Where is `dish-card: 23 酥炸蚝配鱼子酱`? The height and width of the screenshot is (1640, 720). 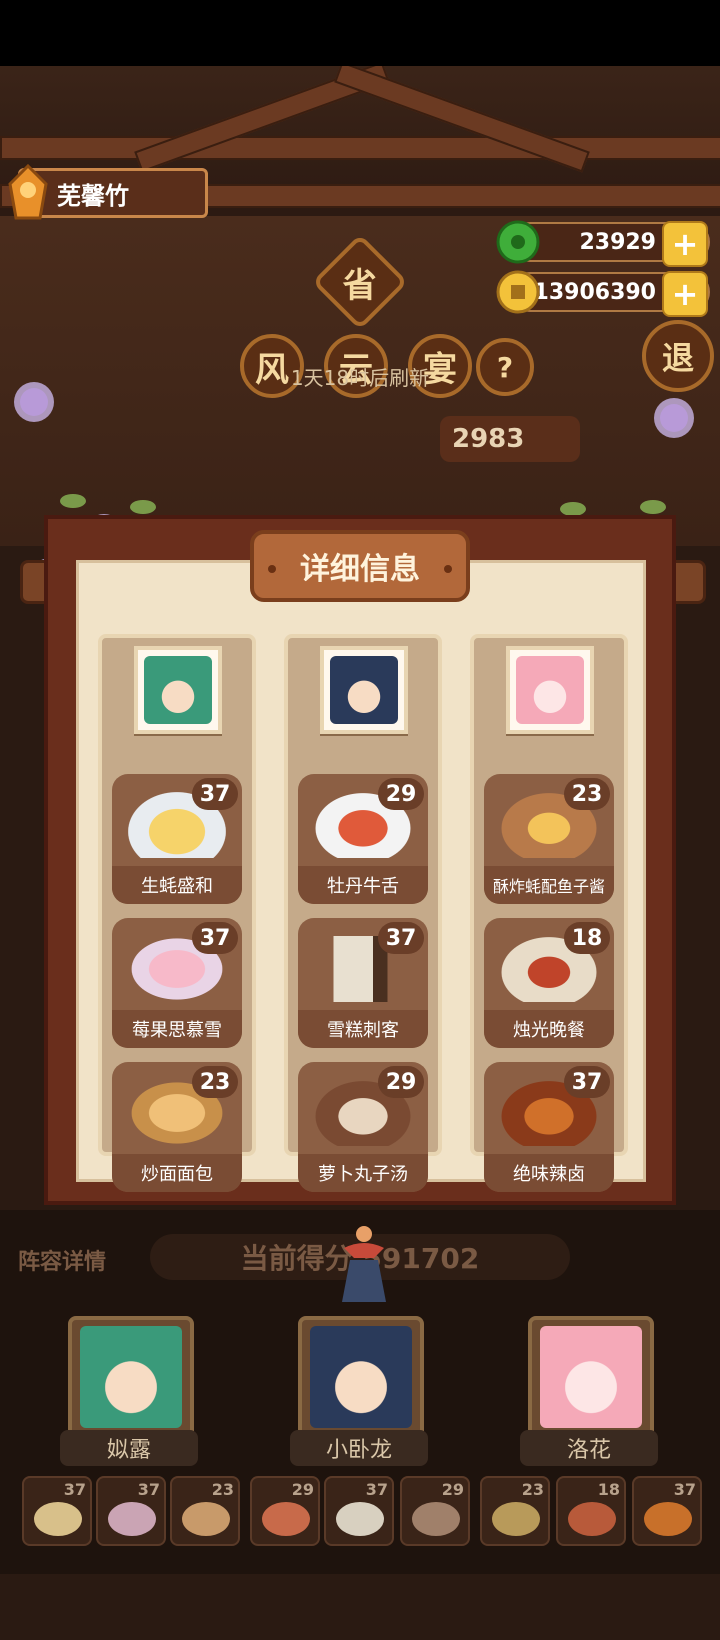
dish-card: 23 酥炸蚝配鱼子酱 is located at coordinates (549, 839).